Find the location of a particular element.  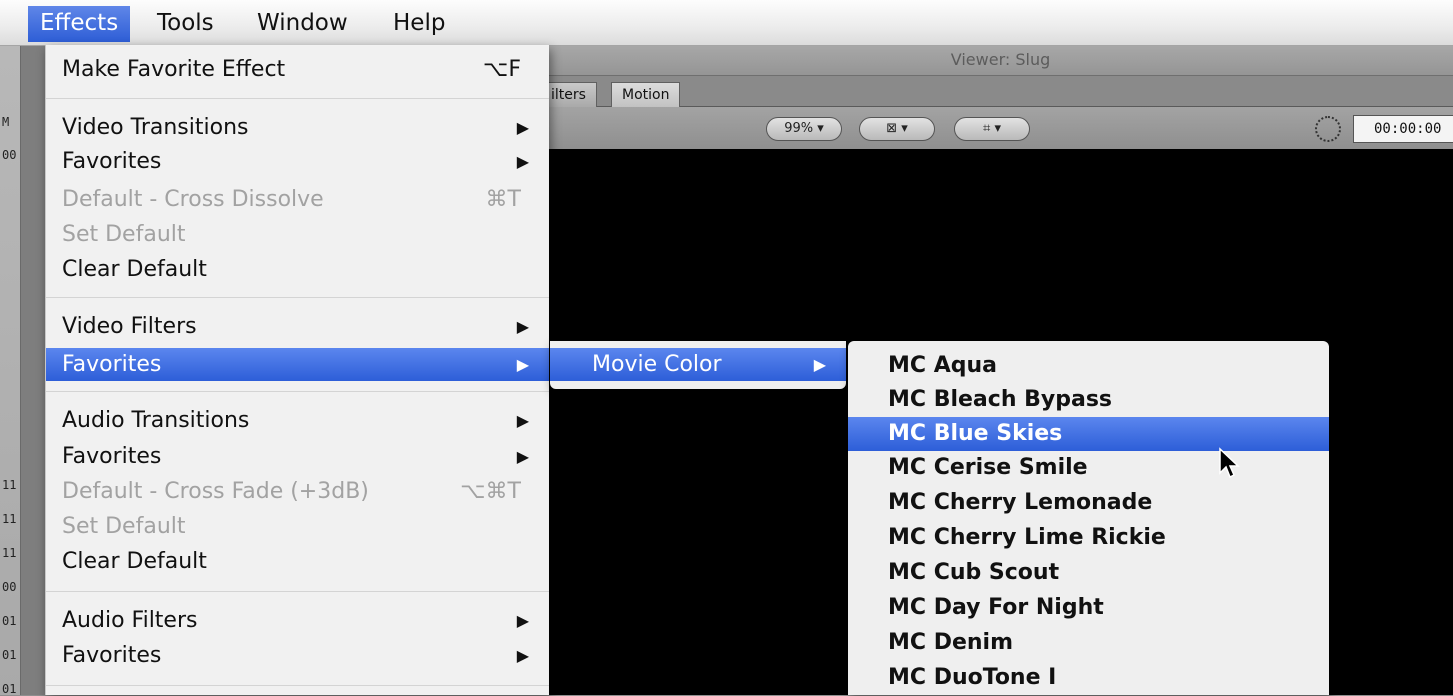

viewer-toolbar: 99% ▾ ⊠ ▾ ⌗ ▾ 00:00:00 is located at coordinates (1000, 128).